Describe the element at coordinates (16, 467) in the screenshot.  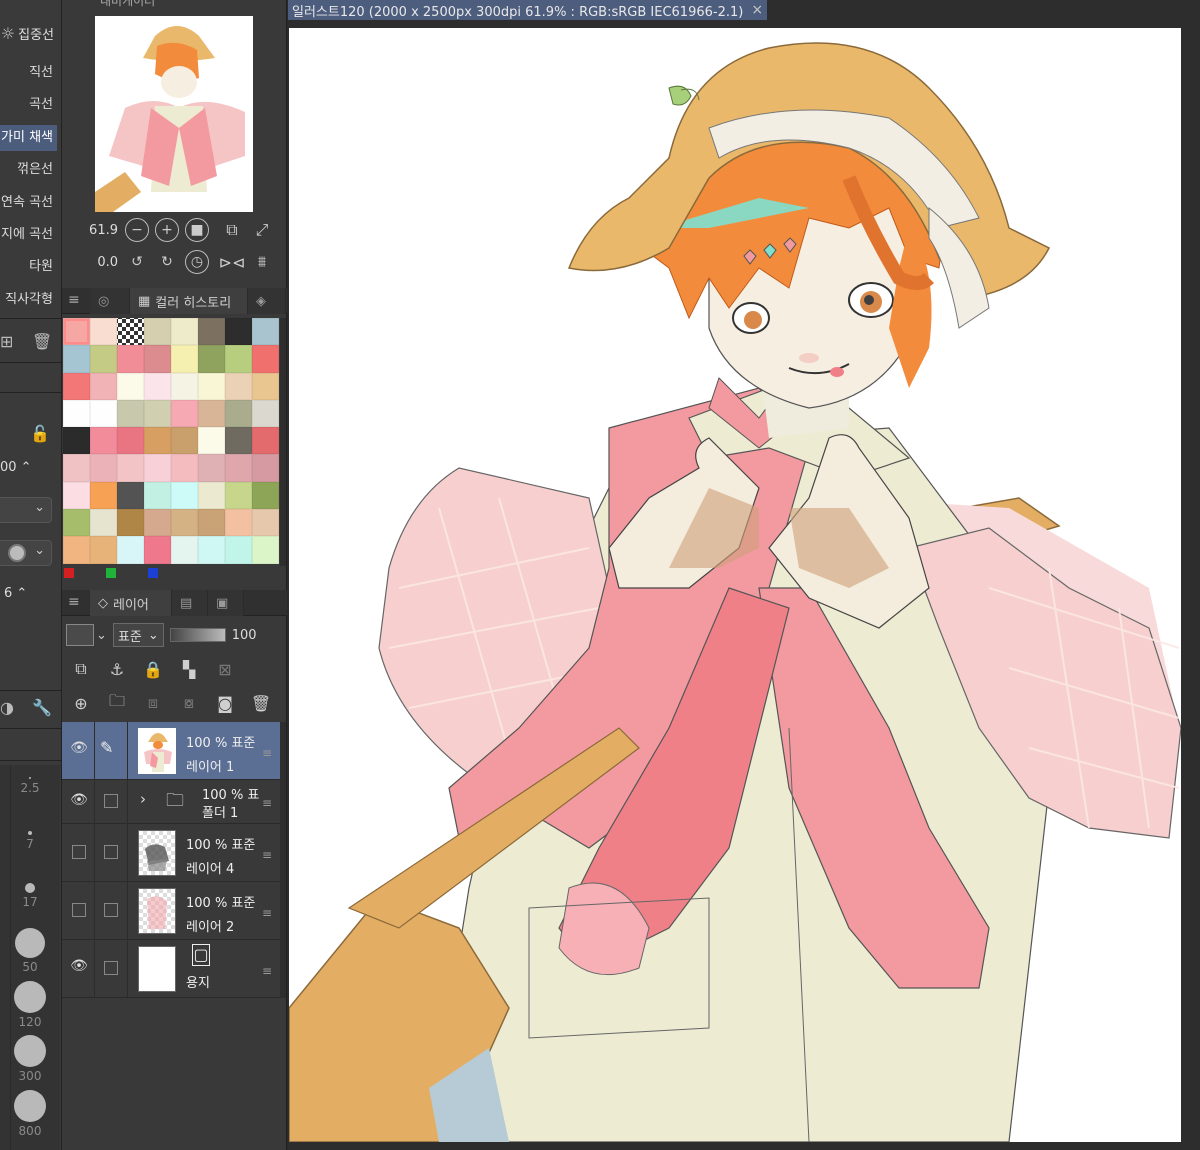
I see `opacity-readout: 00 ⌃` at that location.